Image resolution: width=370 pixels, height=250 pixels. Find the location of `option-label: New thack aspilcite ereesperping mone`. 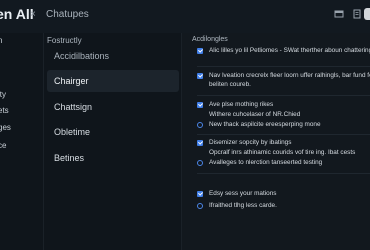

option-label: New thack aspilcite ereesperping mone is located at coordinates (265, 124).